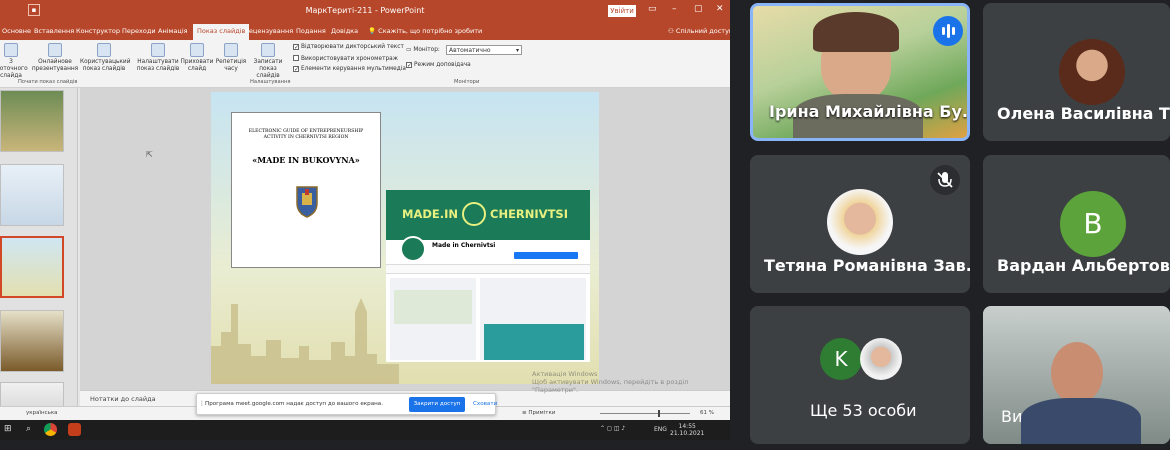 The width and height of the screenshot is (1170, 450). What do you see at coordinates (311, 31) in the screenshot?
I see `tab-view: Подання` at bounding box center [311, 31].